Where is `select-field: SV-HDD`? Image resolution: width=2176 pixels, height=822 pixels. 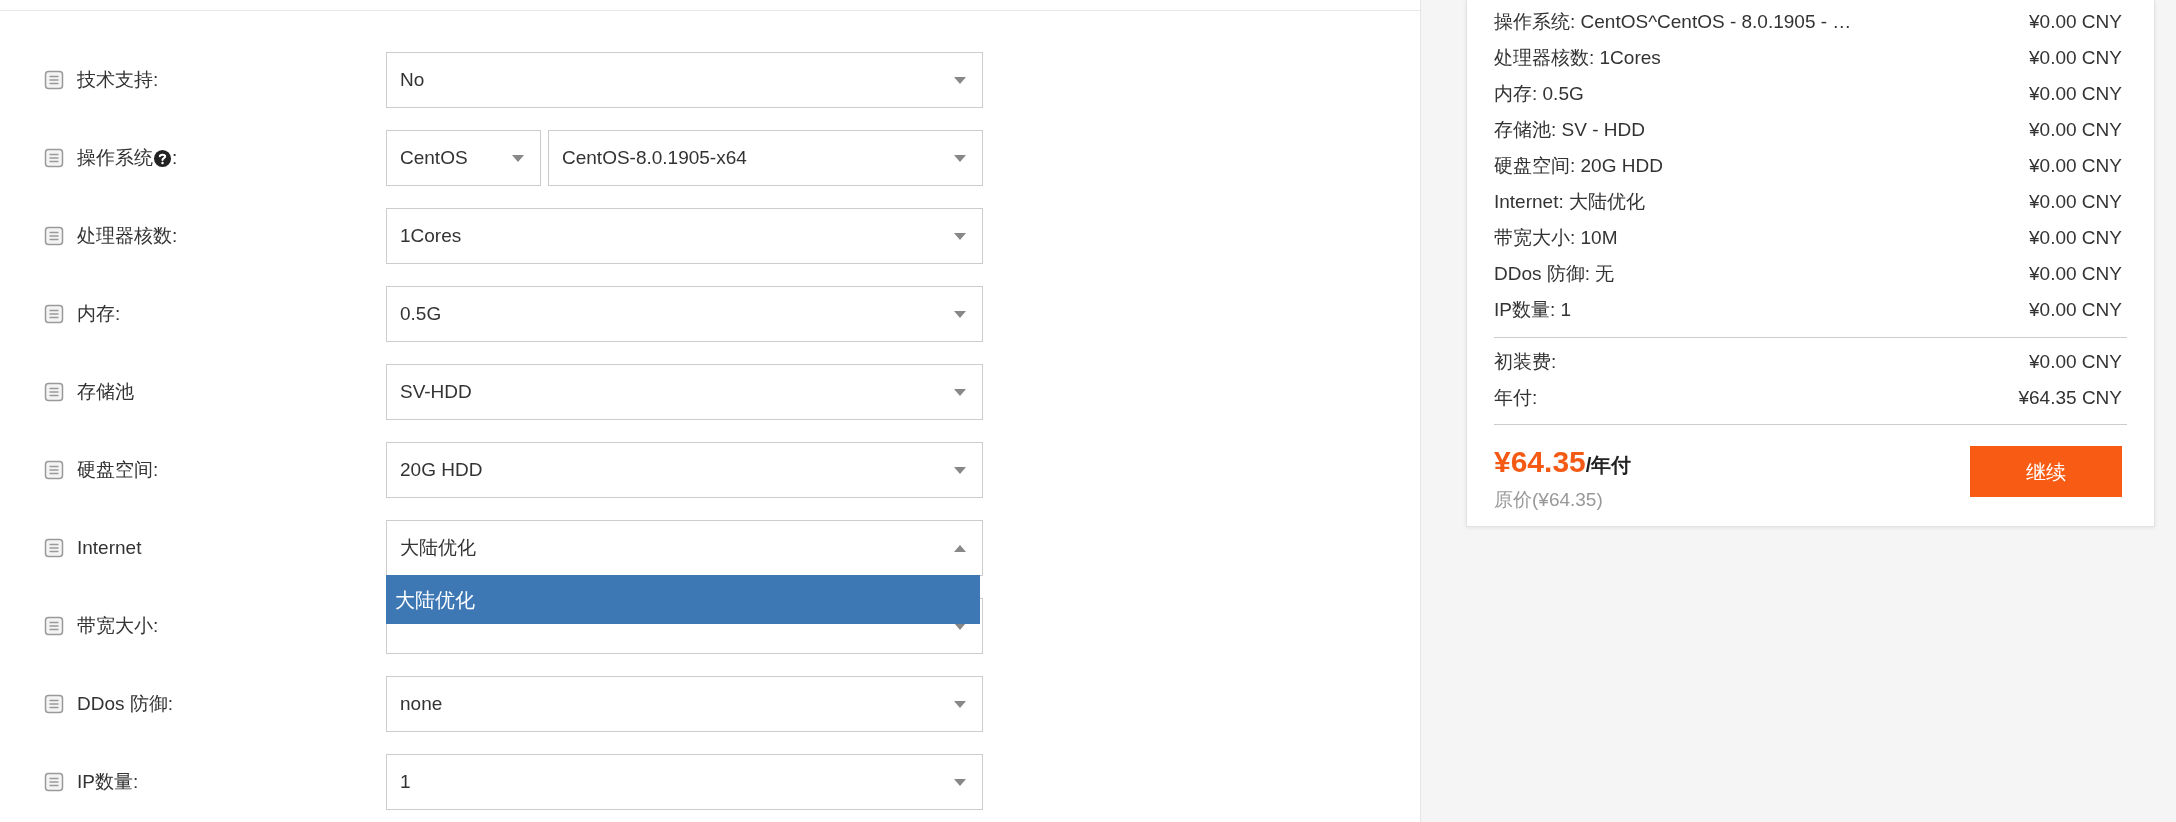
select-field: SV-HDD is located at coordinates (684, 392).